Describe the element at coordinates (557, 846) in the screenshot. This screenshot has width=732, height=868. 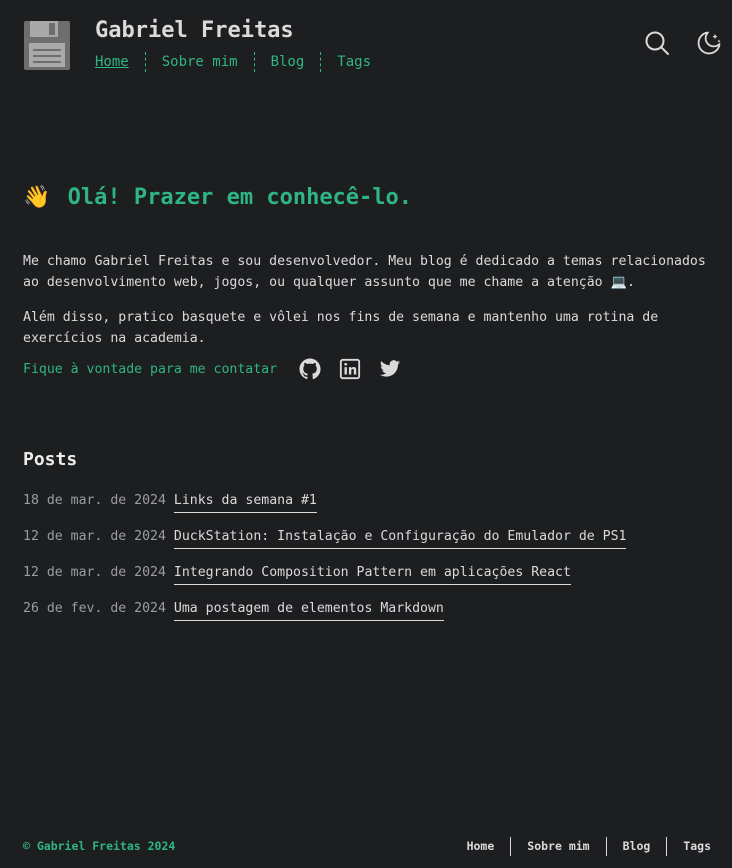
I see `footer-nav-sobre-mim: Sobre mim` at that location.